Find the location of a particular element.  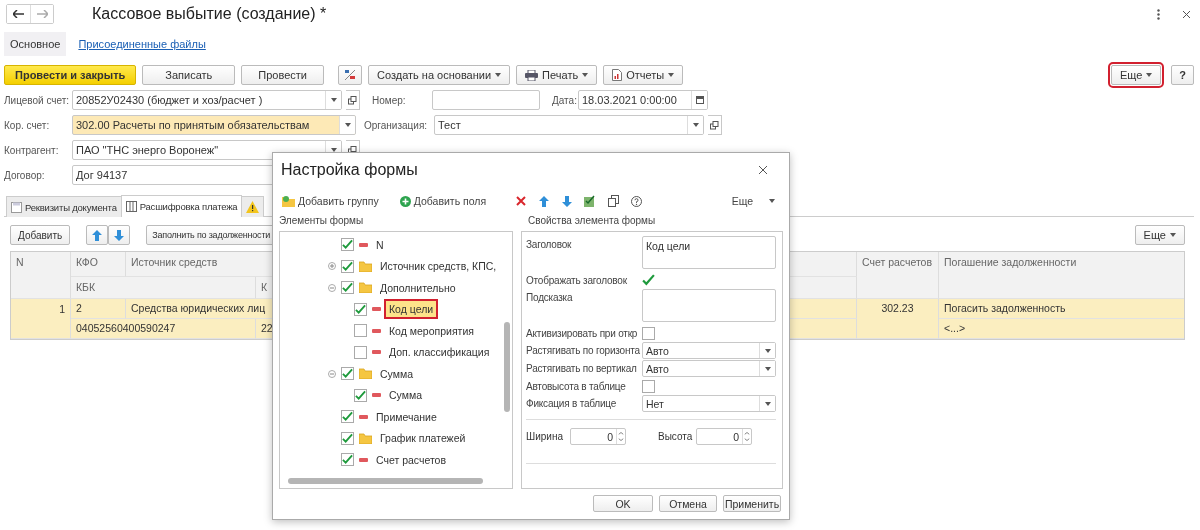

add-group-button: Добавить группу is located at coordinates (330, 201).